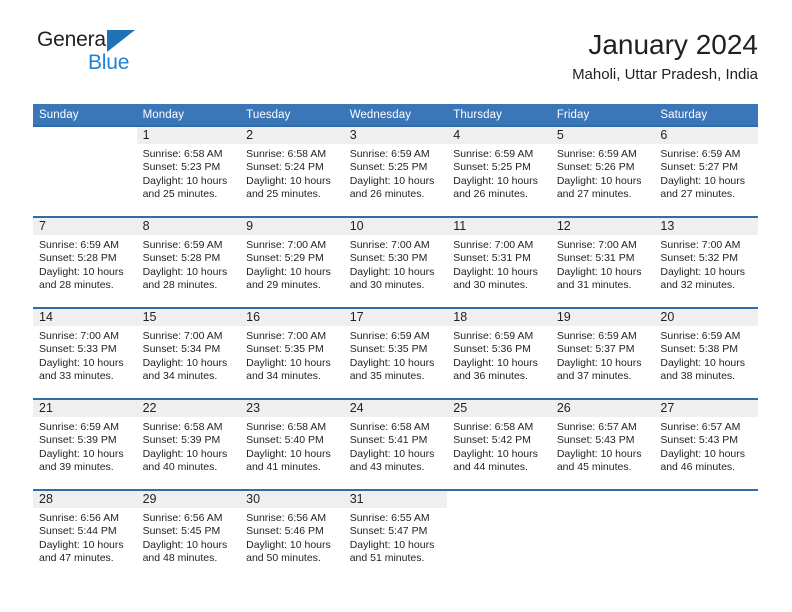 This screenshot has width=792, height=612. Describe the element at coordinates (109, 62) in the screenshot. I see `logo-text-blue: Blue` at that location.